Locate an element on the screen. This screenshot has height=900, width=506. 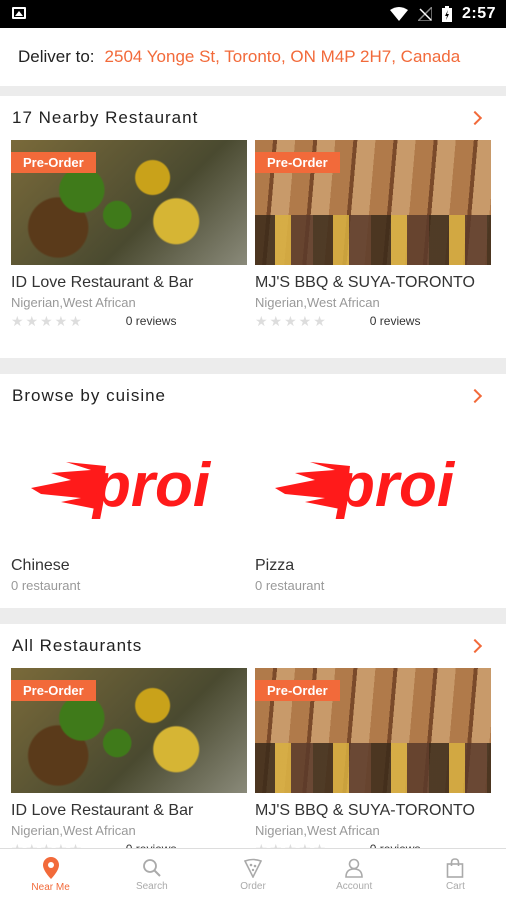
nav-near-me: Near Me is located at coordinates (50, 874).